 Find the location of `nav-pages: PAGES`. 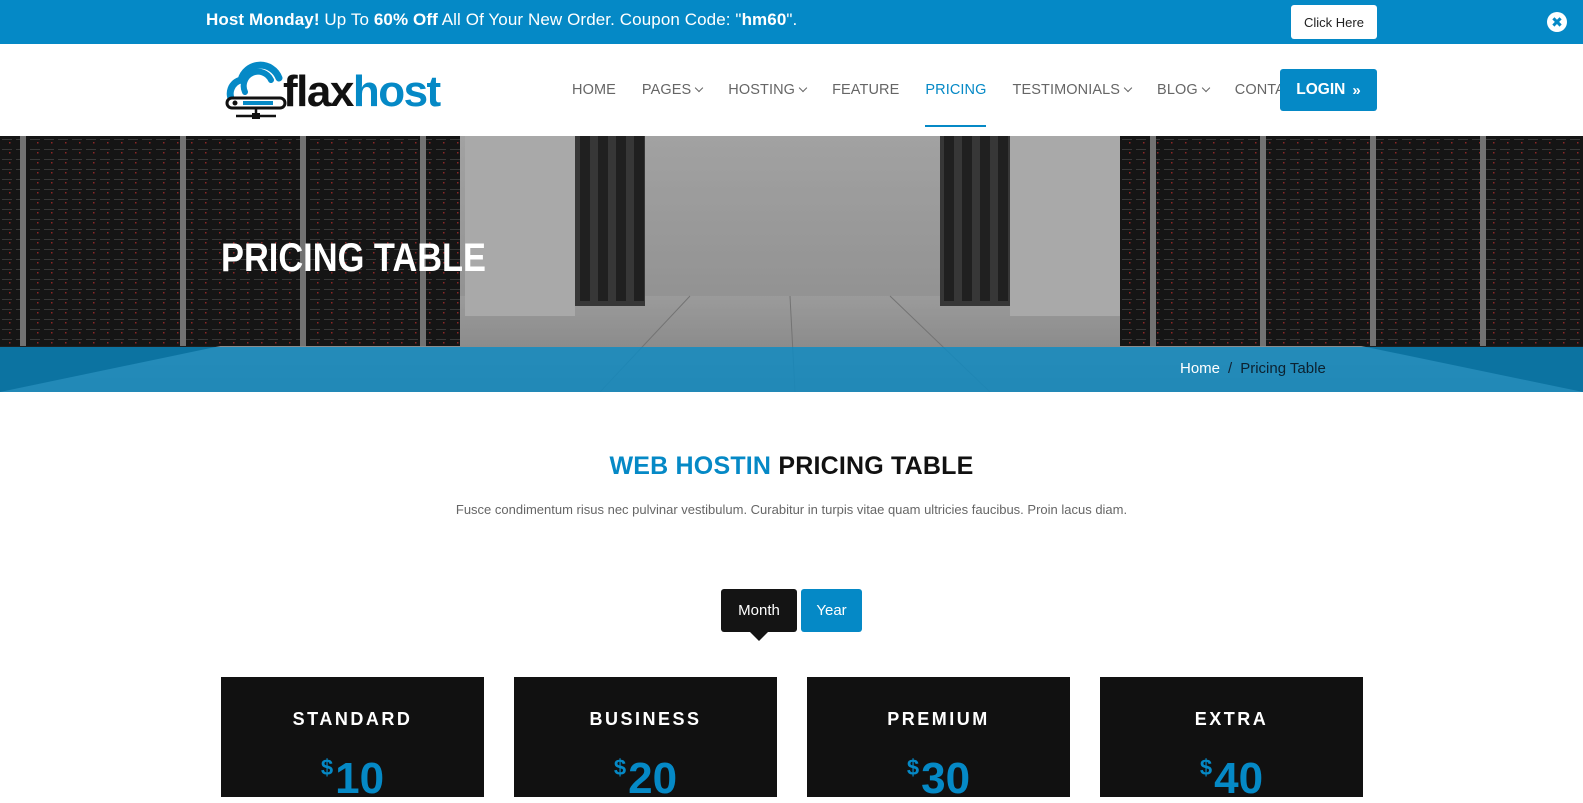

nav-pages: PAGES is located at coordinates (672, 90).